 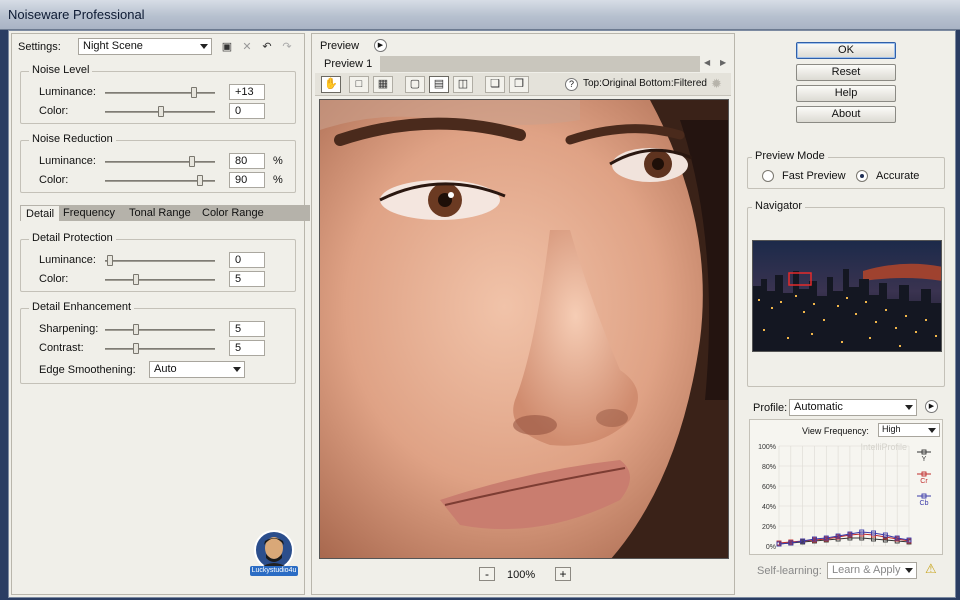 I want to click on tab-next-icon: ▶, so click(x=723, y=62).